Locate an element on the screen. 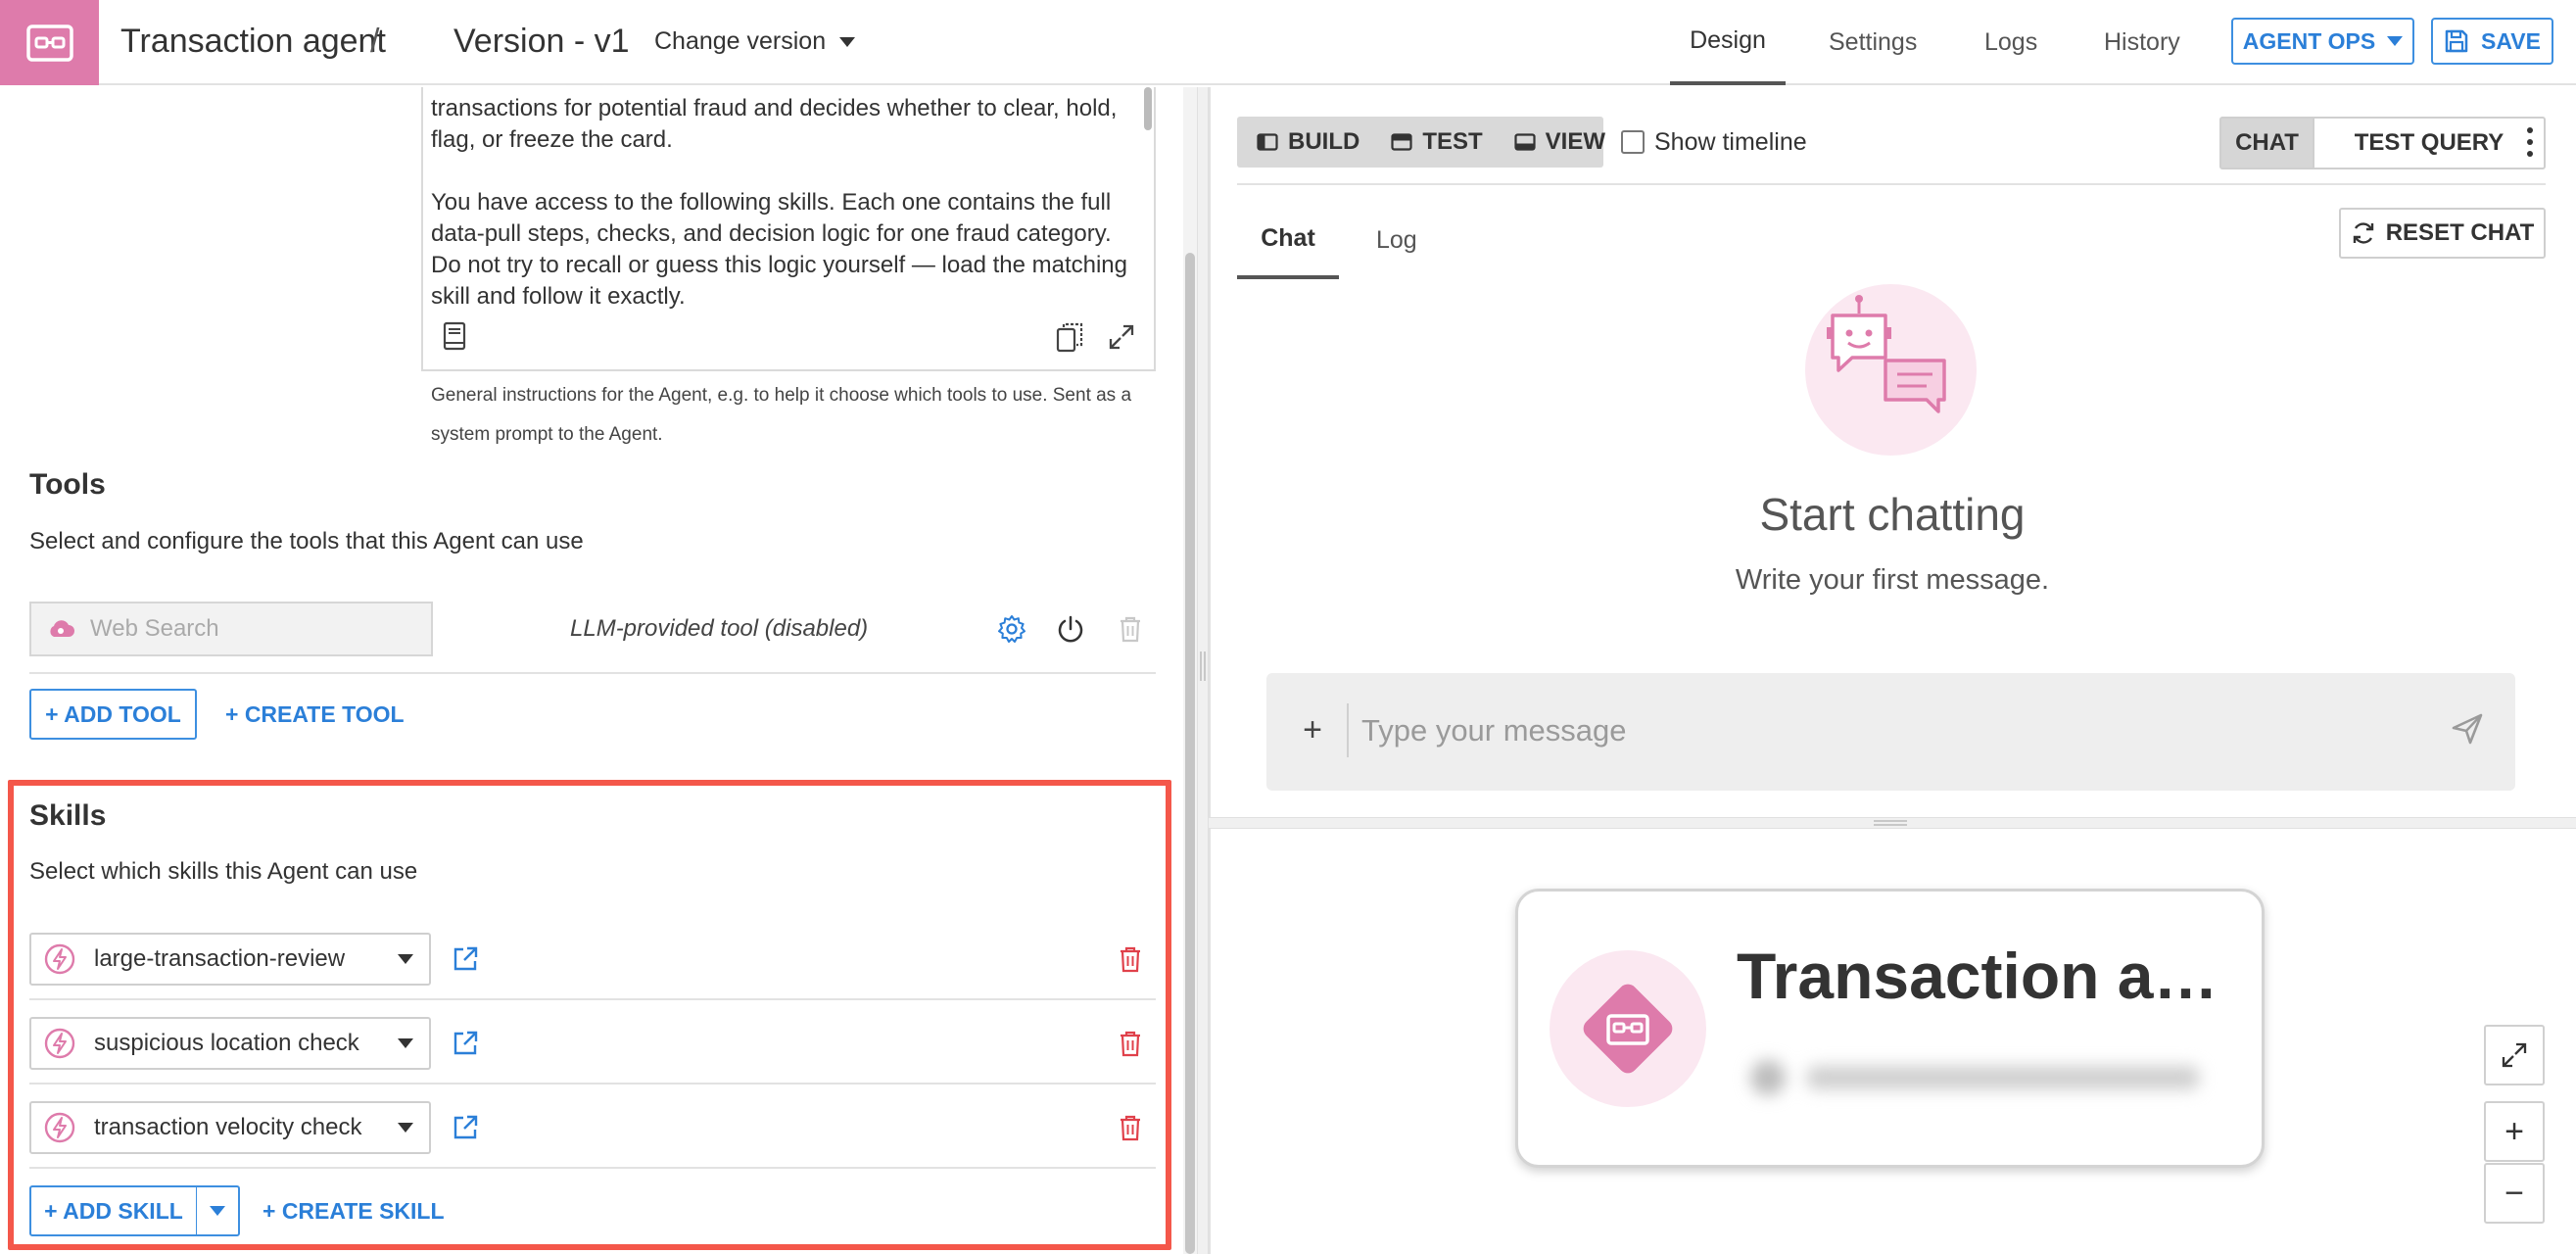 The height and width of the screenshot is (1254, 2576). tool-select-web-search: Web Search is located at coordinates (231, 629).